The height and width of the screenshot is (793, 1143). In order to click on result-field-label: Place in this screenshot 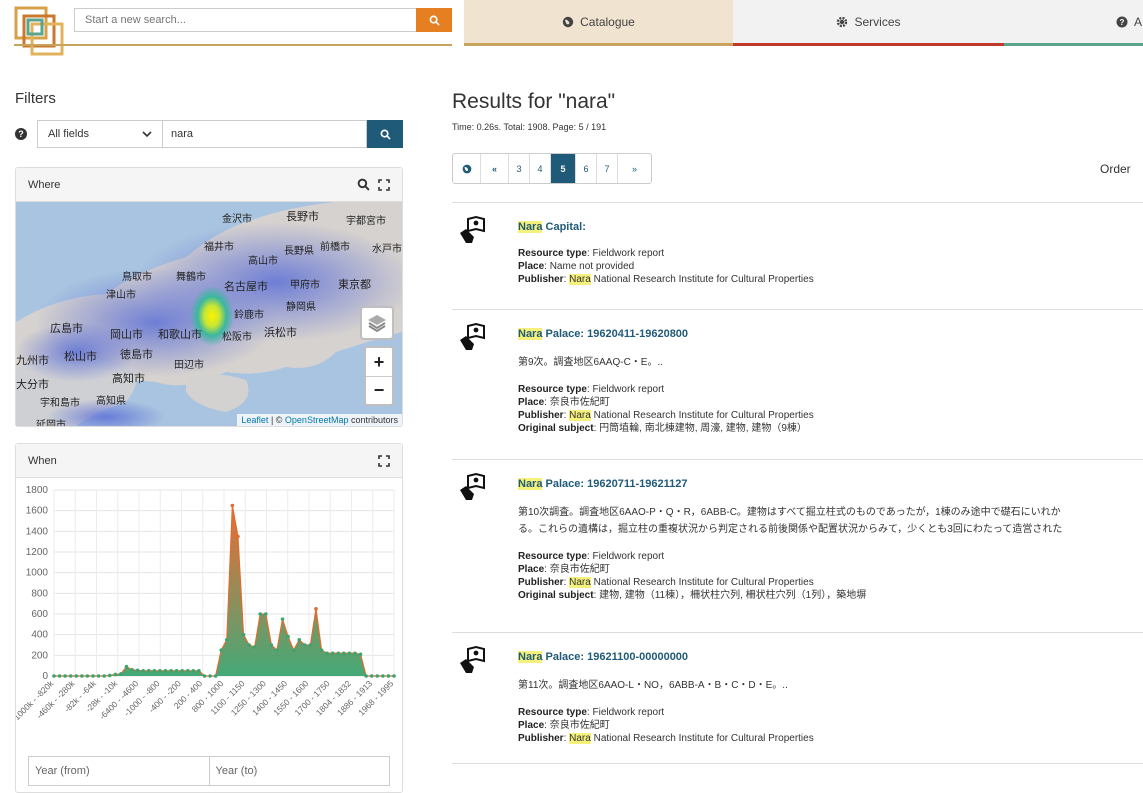, I will do `click(531, 402)`.